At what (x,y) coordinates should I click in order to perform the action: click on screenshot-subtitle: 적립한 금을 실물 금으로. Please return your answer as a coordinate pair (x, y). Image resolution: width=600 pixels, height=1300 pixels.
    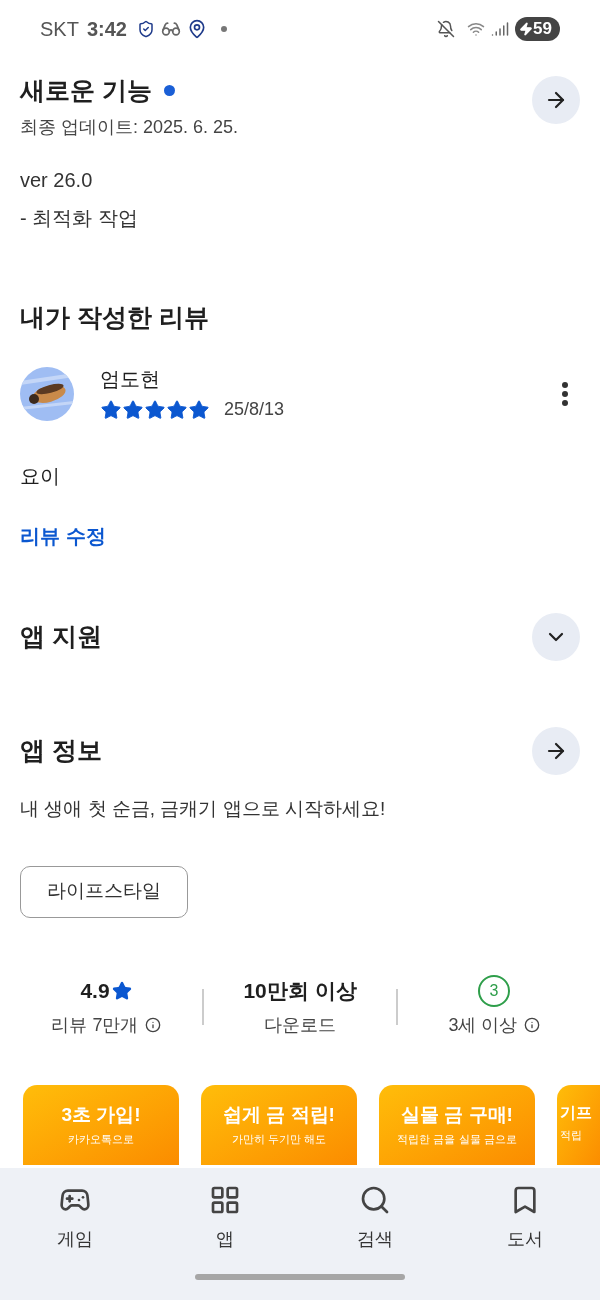
    Looking at the image, I should click on (457, 1139).